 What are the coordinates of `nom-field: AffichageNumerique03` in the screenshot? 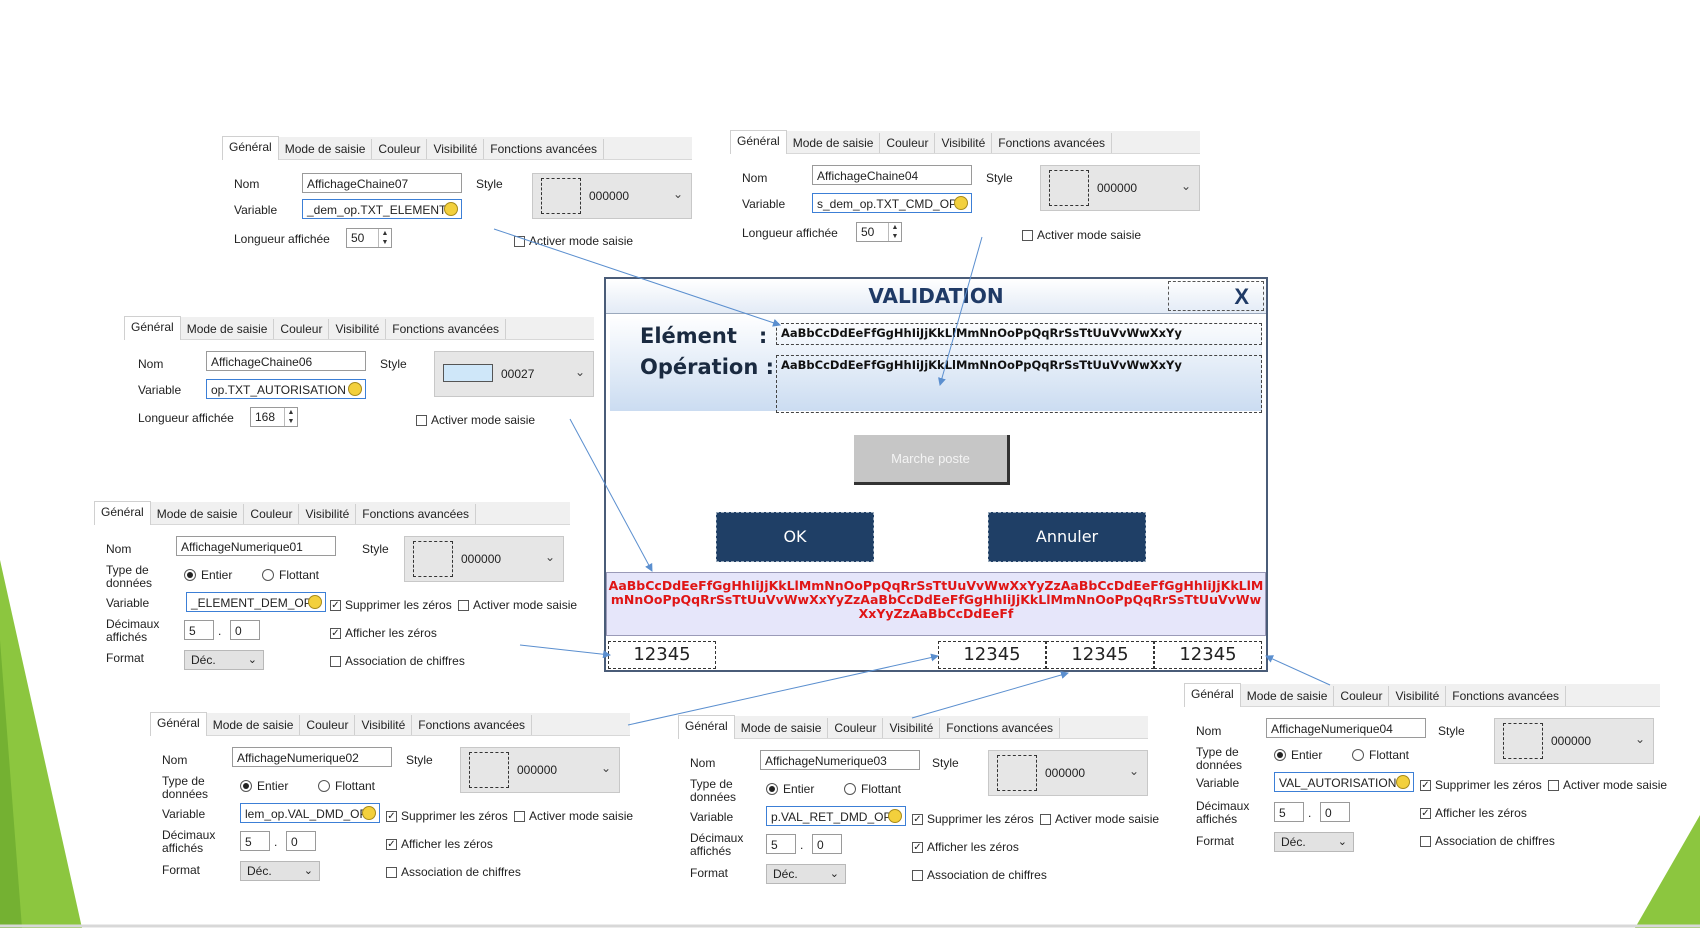 It's located at (840, 760).